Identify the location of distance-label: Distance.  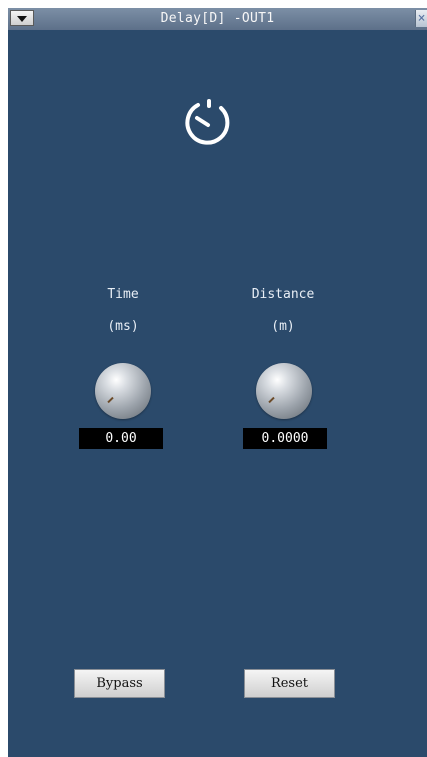
(283, 294).